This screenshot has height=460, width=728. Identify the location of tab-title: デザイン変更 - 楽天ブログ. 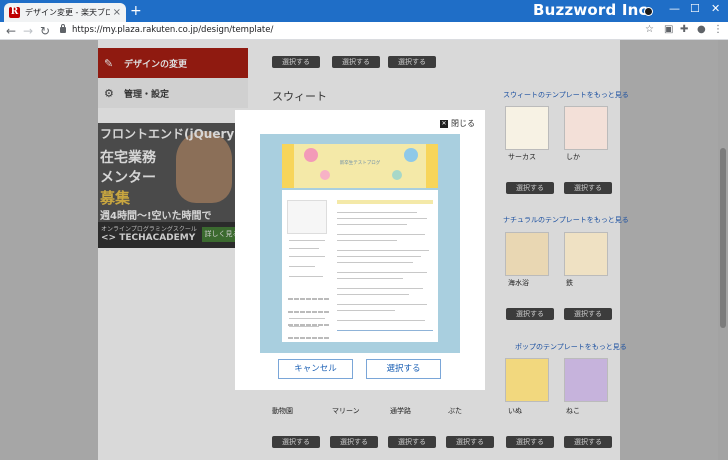
(67, 12).